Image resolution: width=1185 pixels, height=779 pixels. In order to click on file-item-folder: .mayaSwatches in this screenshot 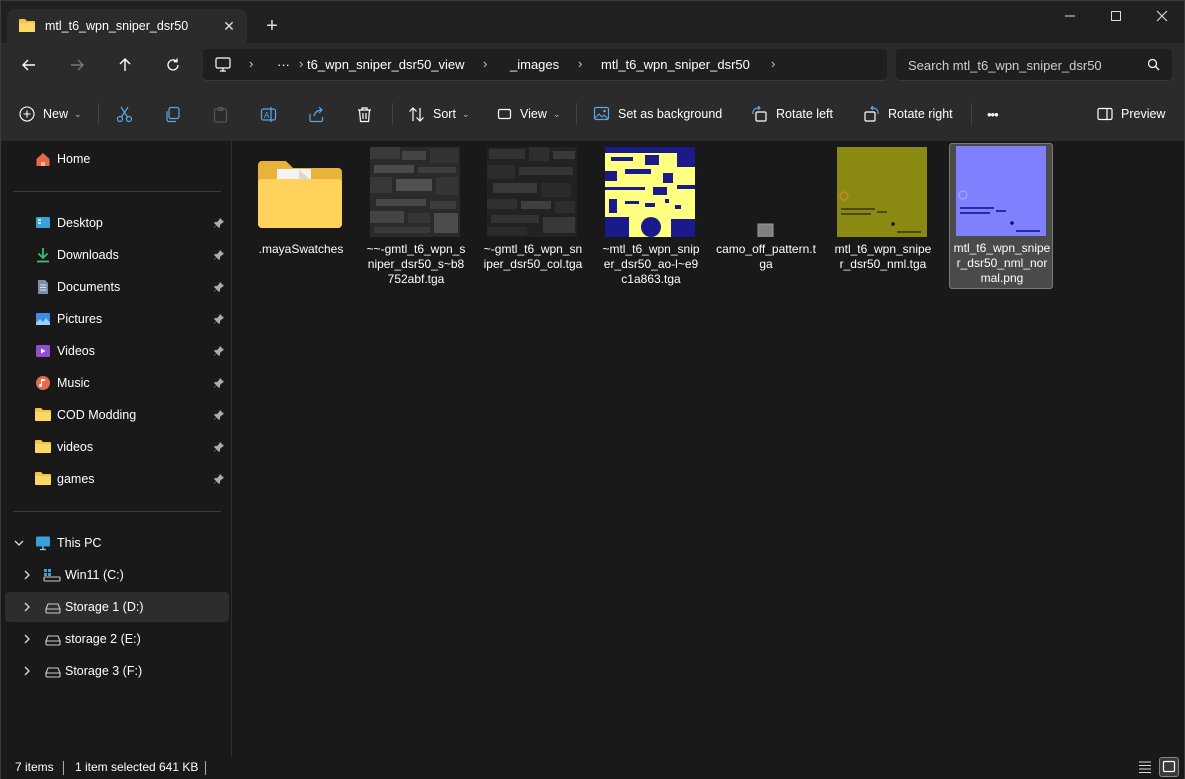, I will do `click(301, 216)`.